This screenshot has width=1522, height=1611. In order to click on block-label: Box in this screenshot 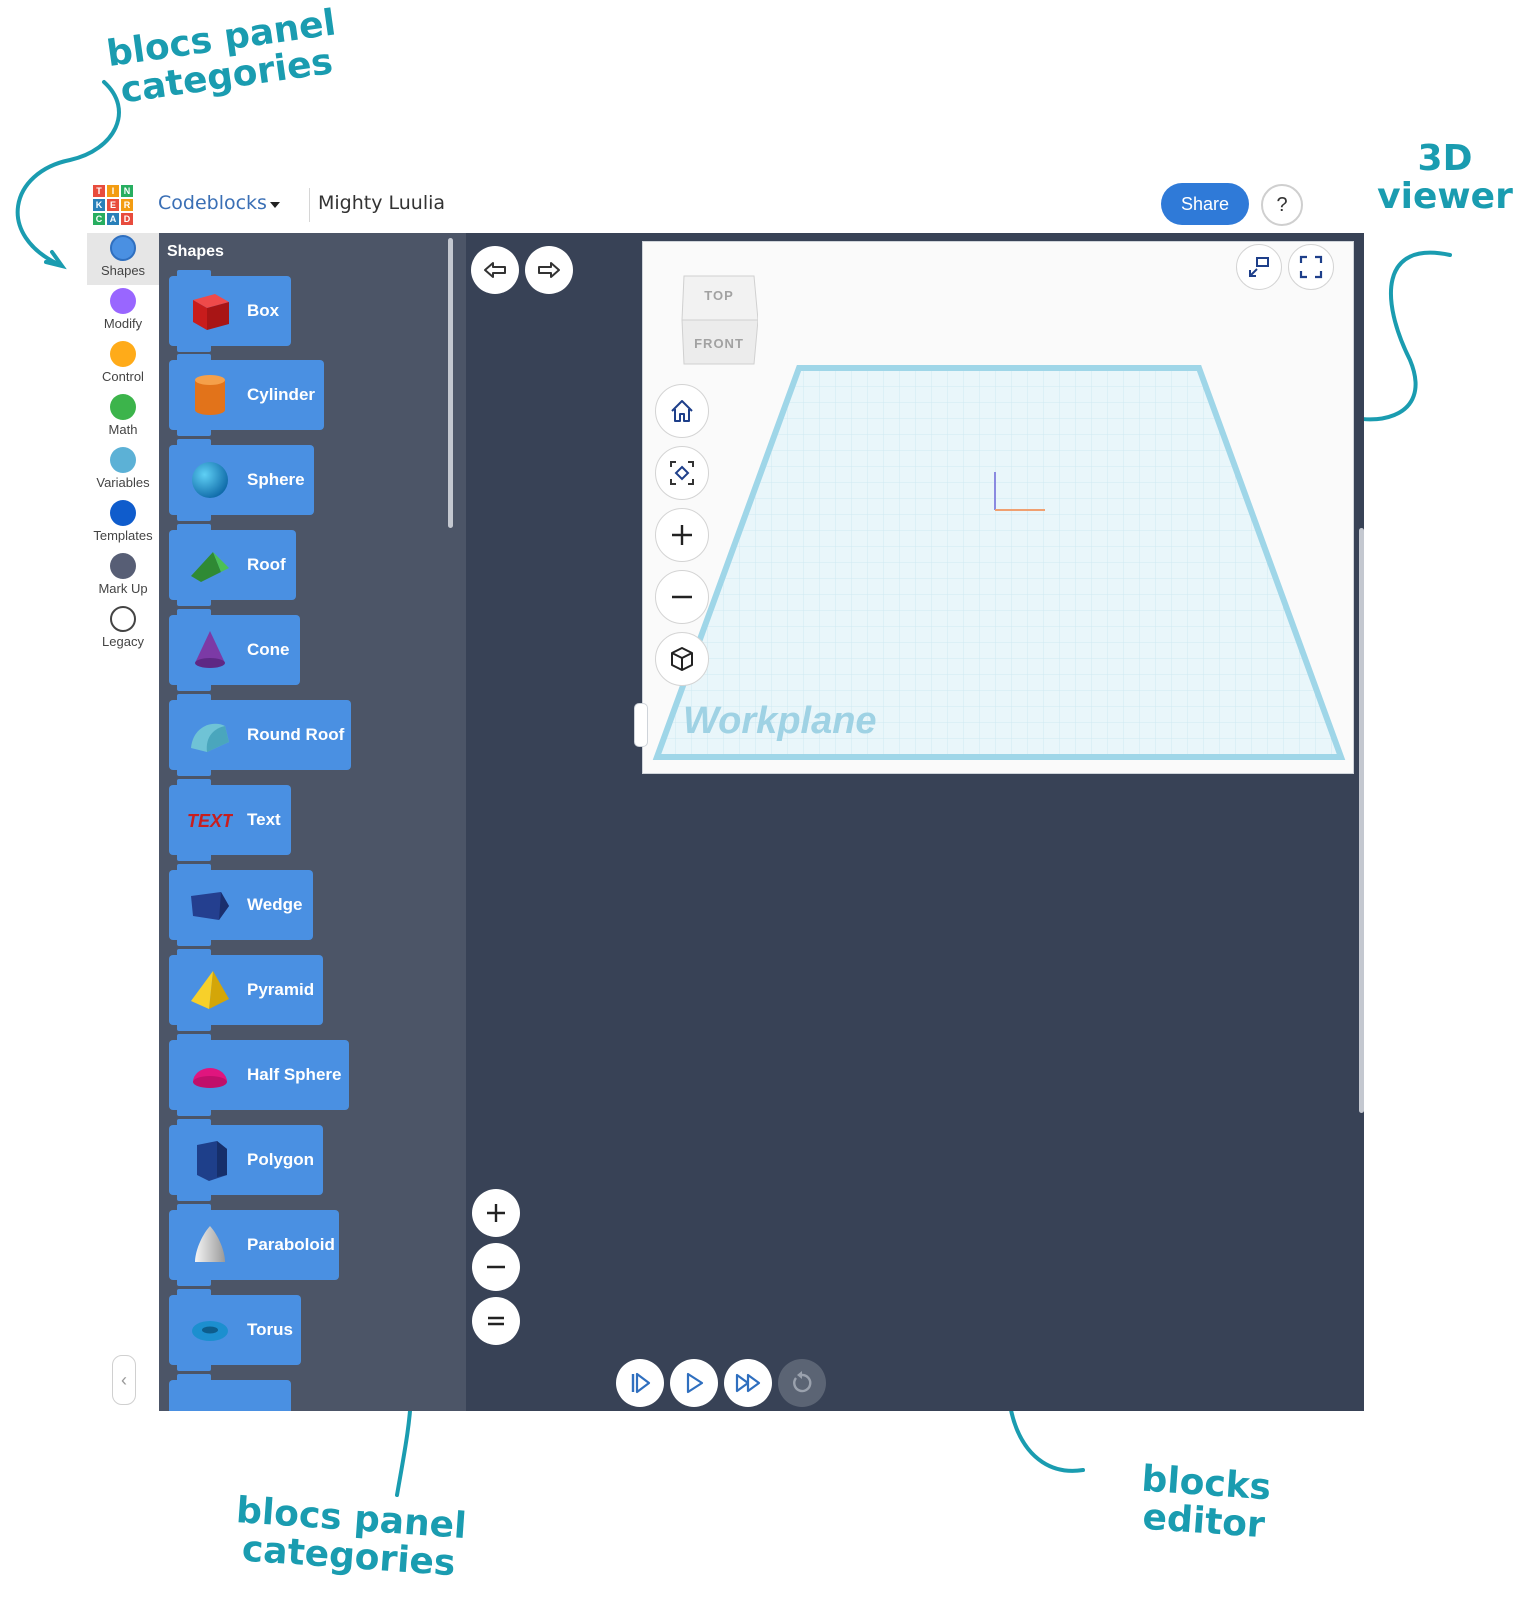, I will do `click(263, 310)`.